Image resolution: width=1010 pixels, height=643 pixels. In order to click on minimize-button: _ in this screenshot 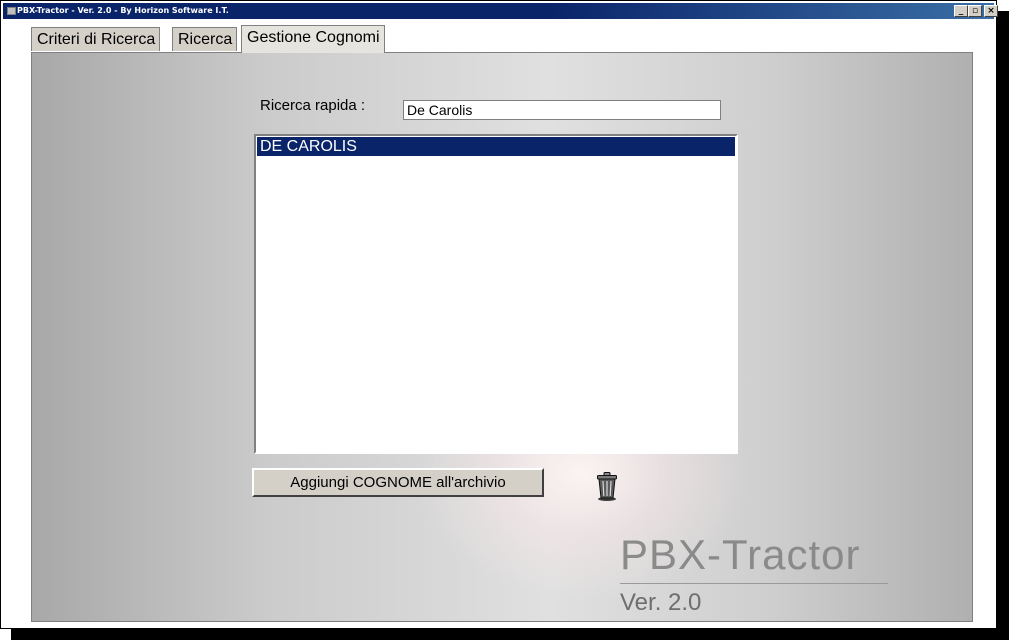, I will do `click(961, 11)`.